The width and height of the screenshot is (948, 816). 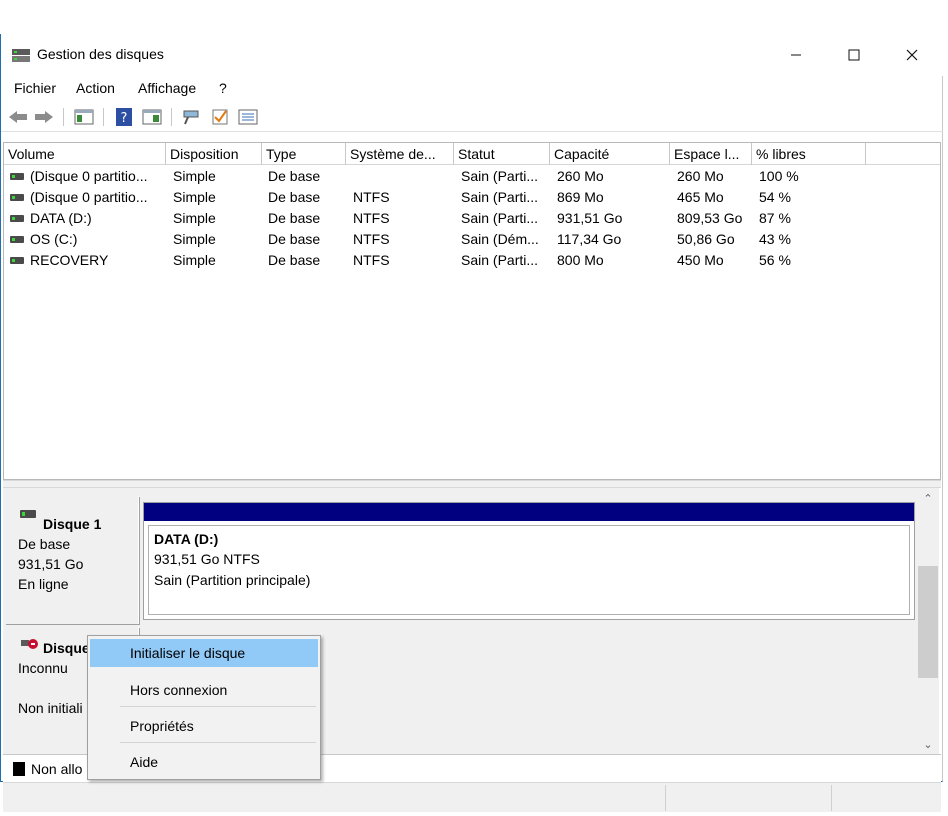 I want to click on volume-capacity: 869 Mo, so click(x=580, y=197).